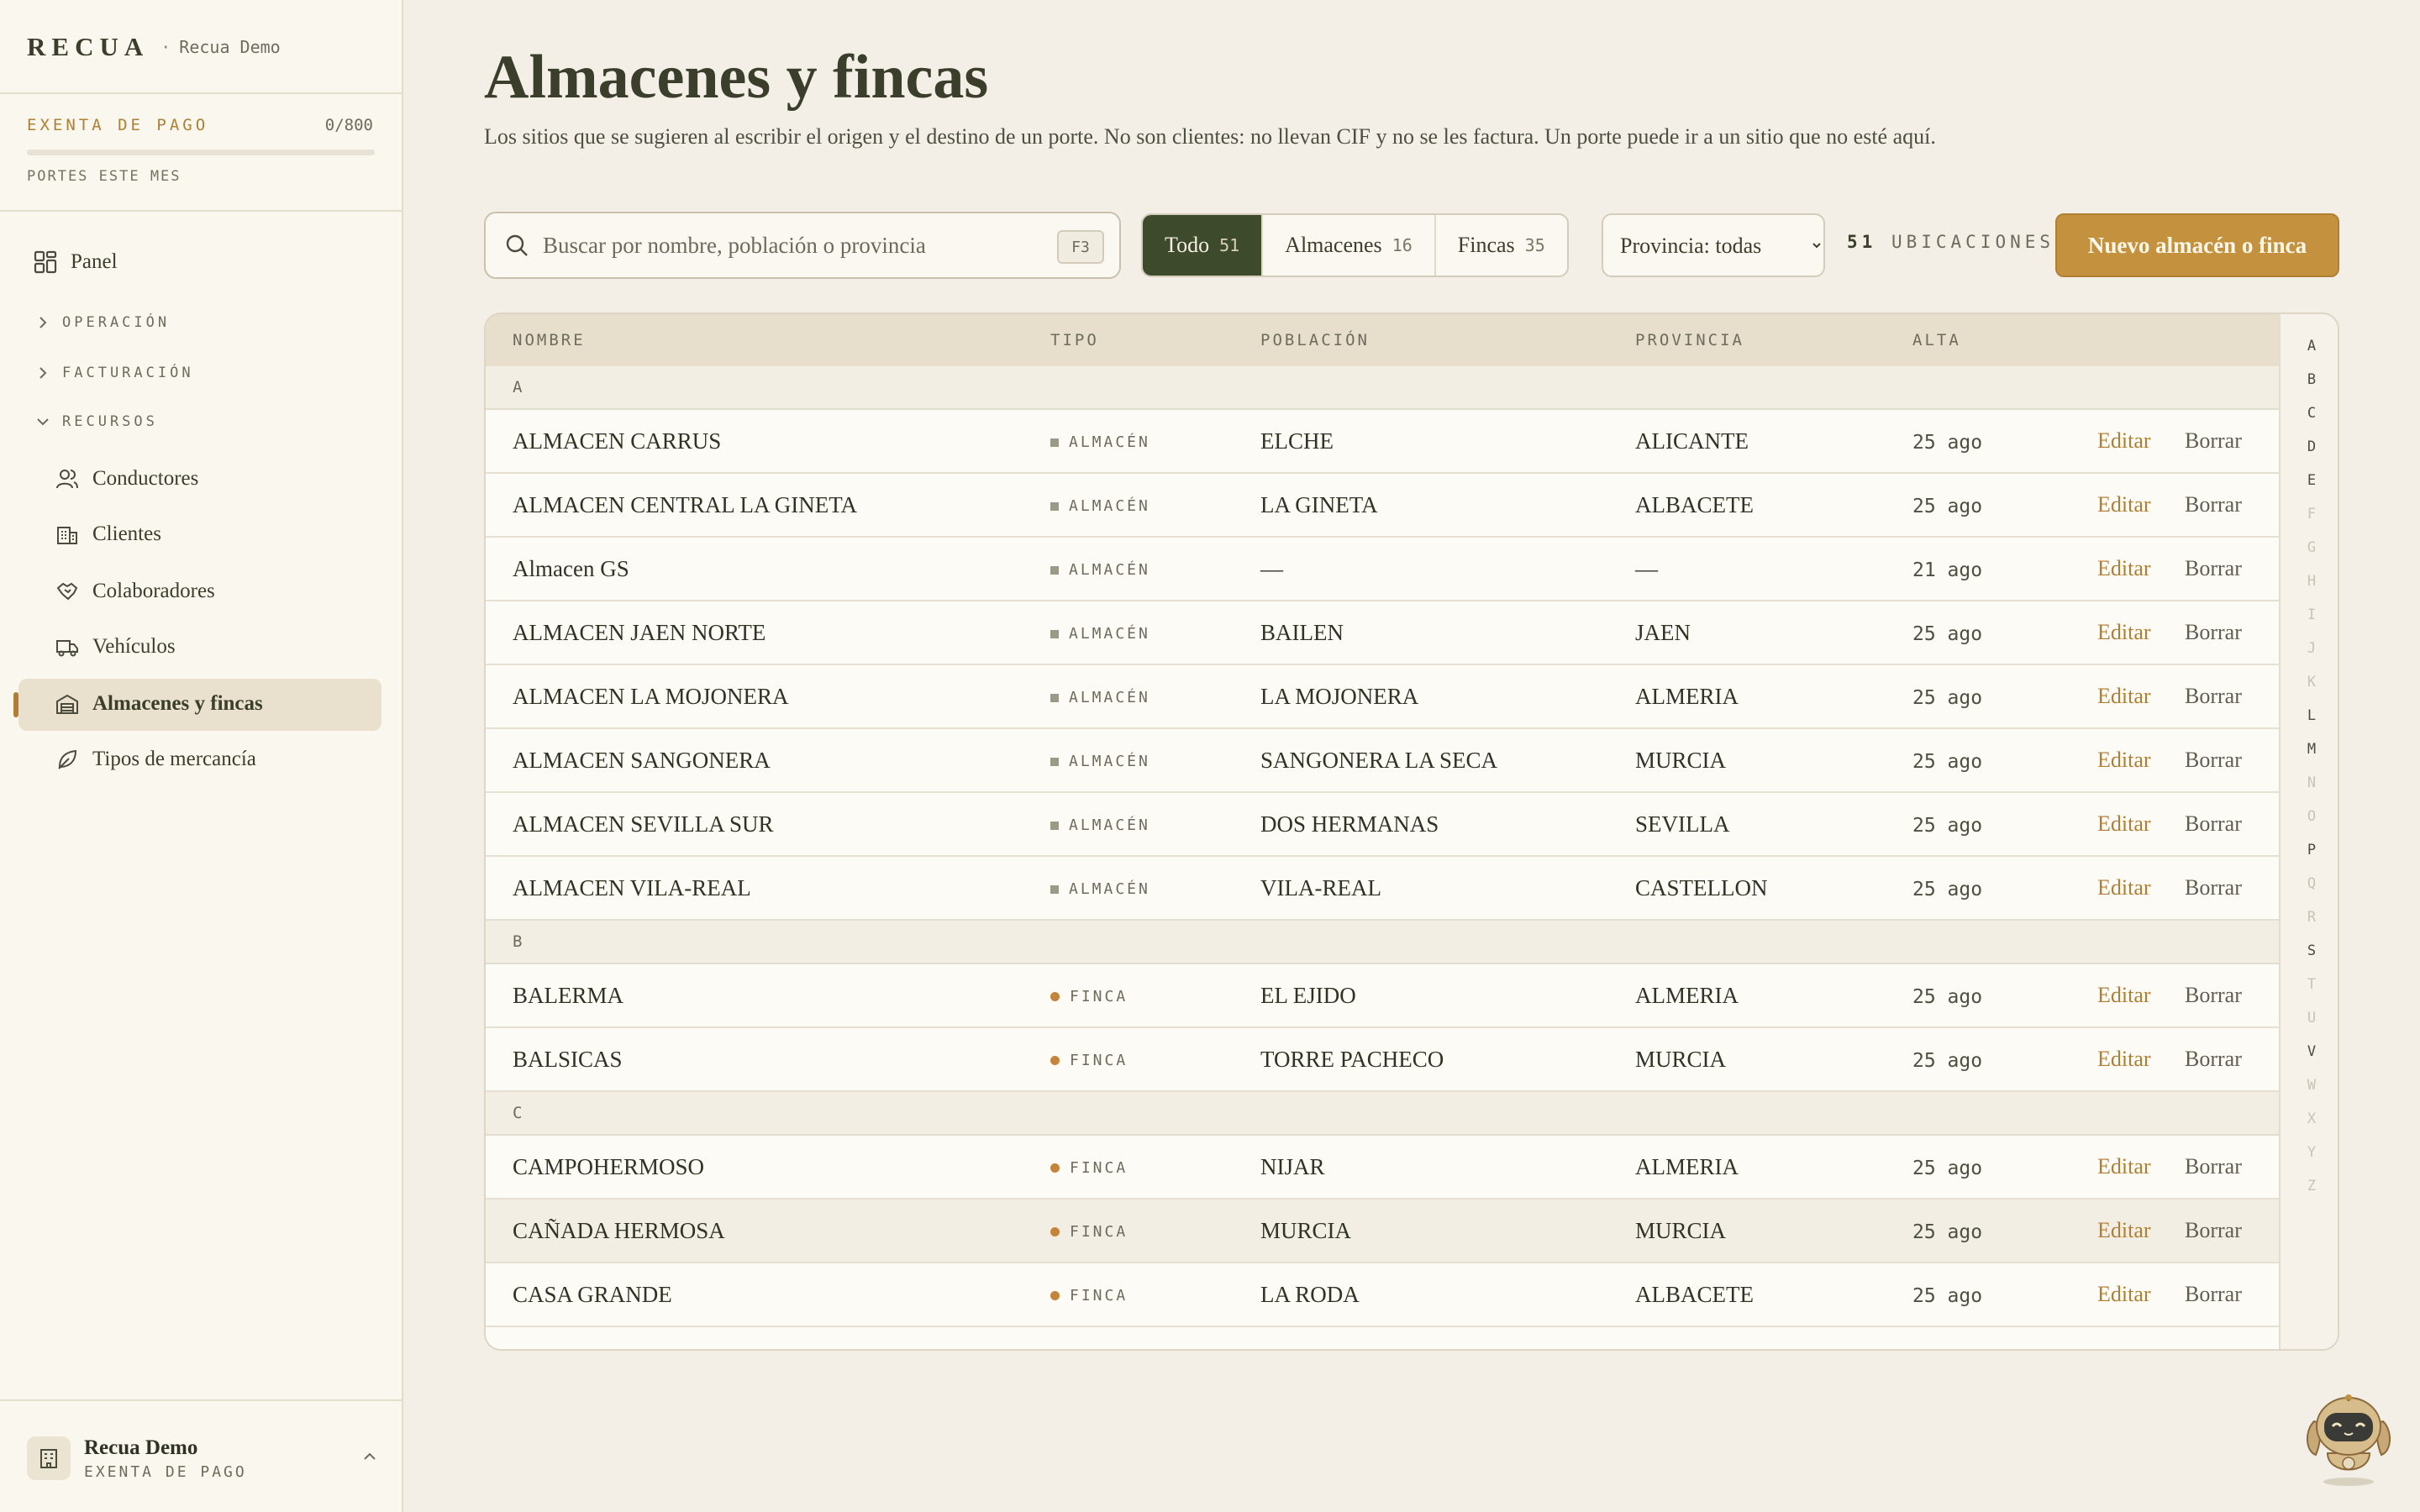 Image resolution: width=2420 pixels, height=1512 pixels. What do you see at coordinates (135, 591) in the screenshot?
I see `nav-item-colaboradores: Colaboradores` at bounding box center [135, 591].